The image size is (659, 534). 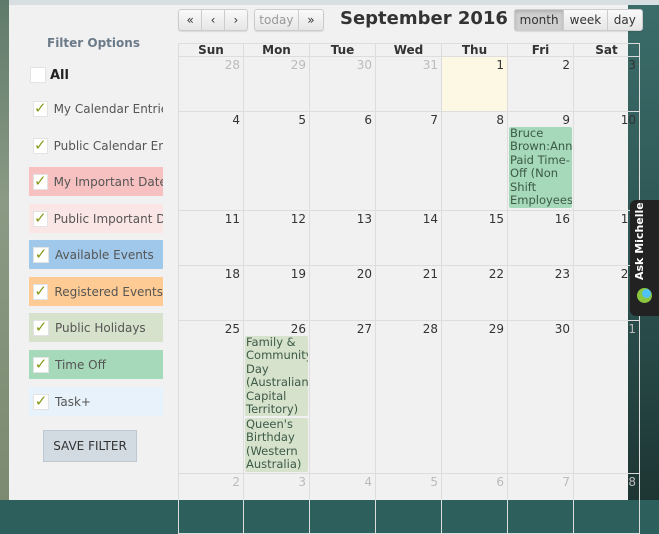 I want to click on view-week-button: week, so click(x=586, y=20).